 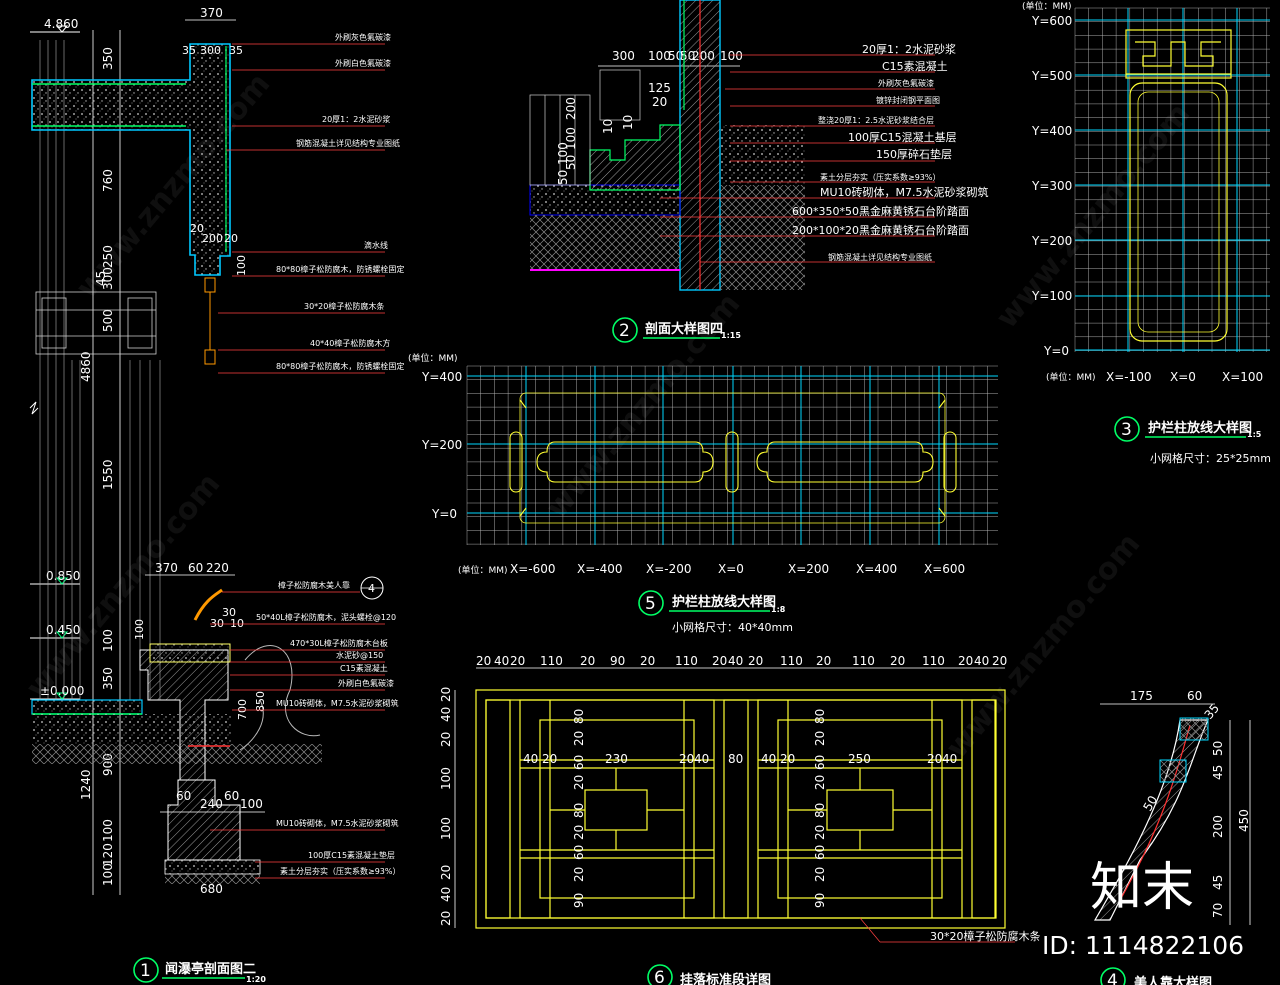 I want to click on level-label: 0.450, so click(x=63, y=630).